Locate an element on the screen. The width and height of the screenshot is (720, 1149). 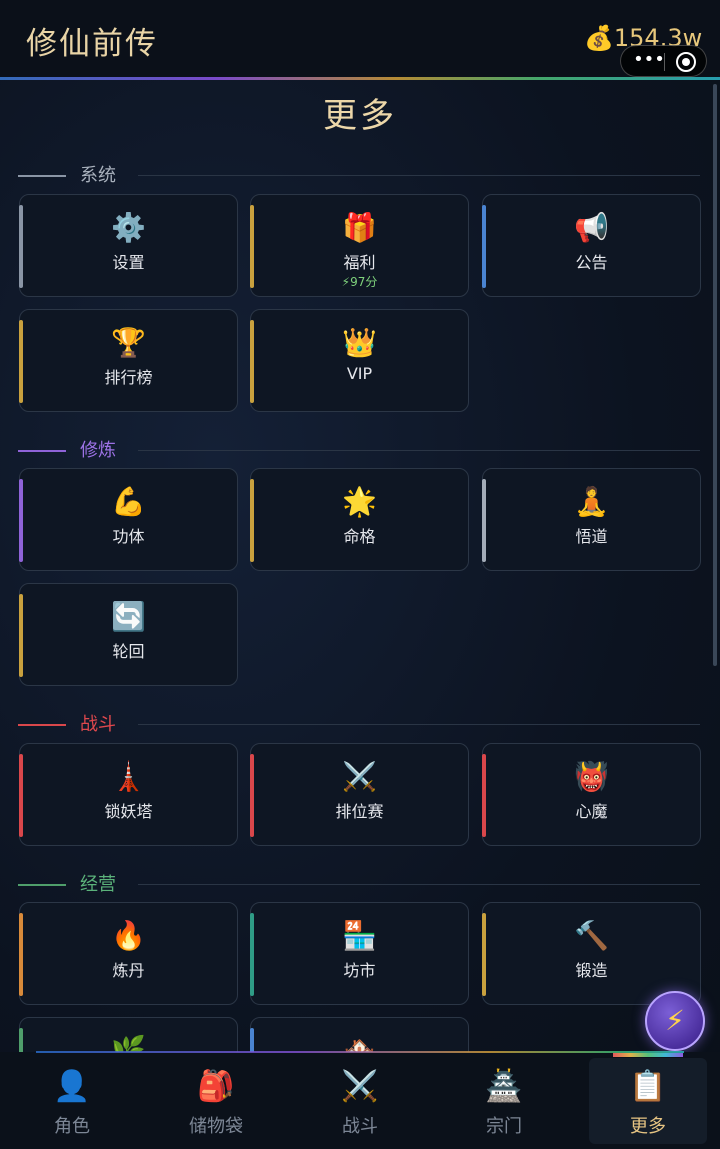
fire-icon: 🔥 is located at coordinates (128, 935).